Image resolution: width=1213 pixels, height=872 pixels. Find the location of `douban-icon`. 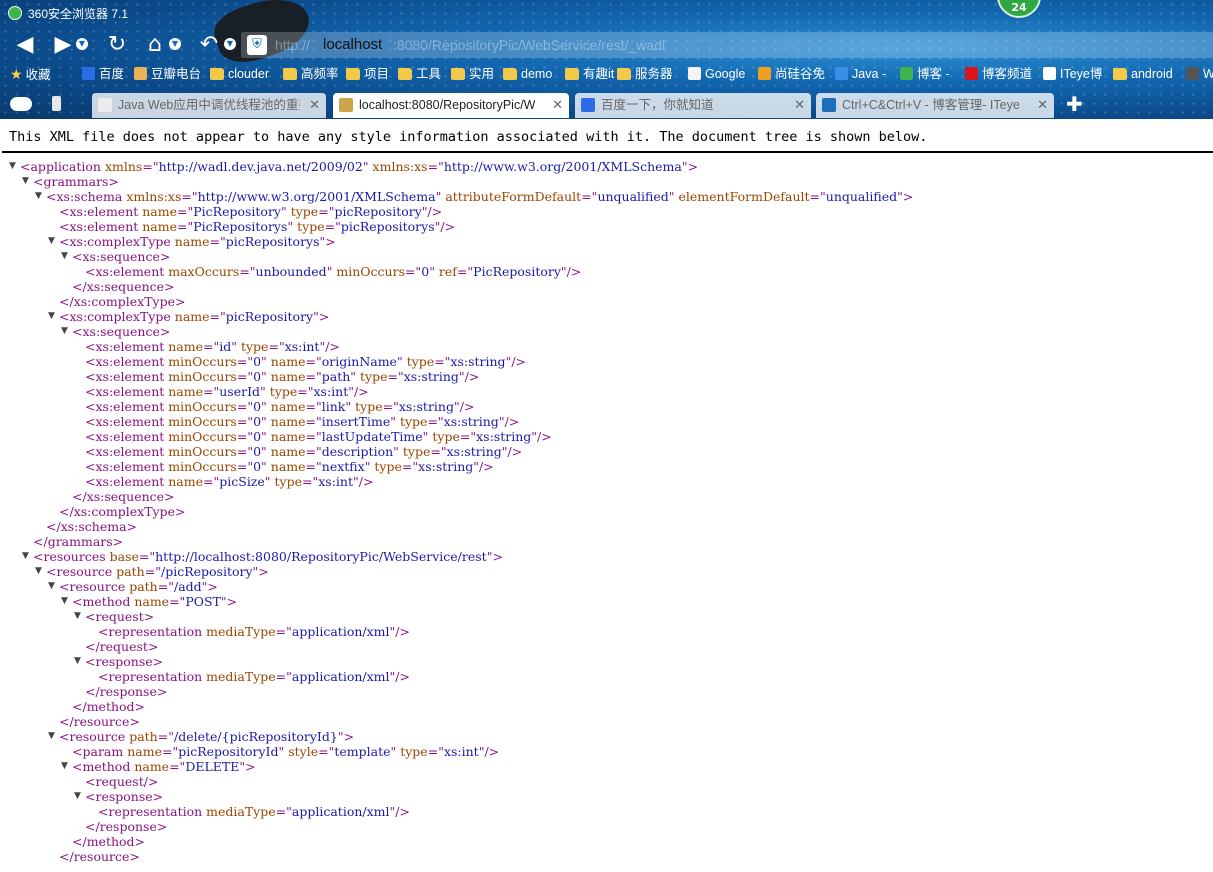

douban-icon is located at coordinates (140, 73).